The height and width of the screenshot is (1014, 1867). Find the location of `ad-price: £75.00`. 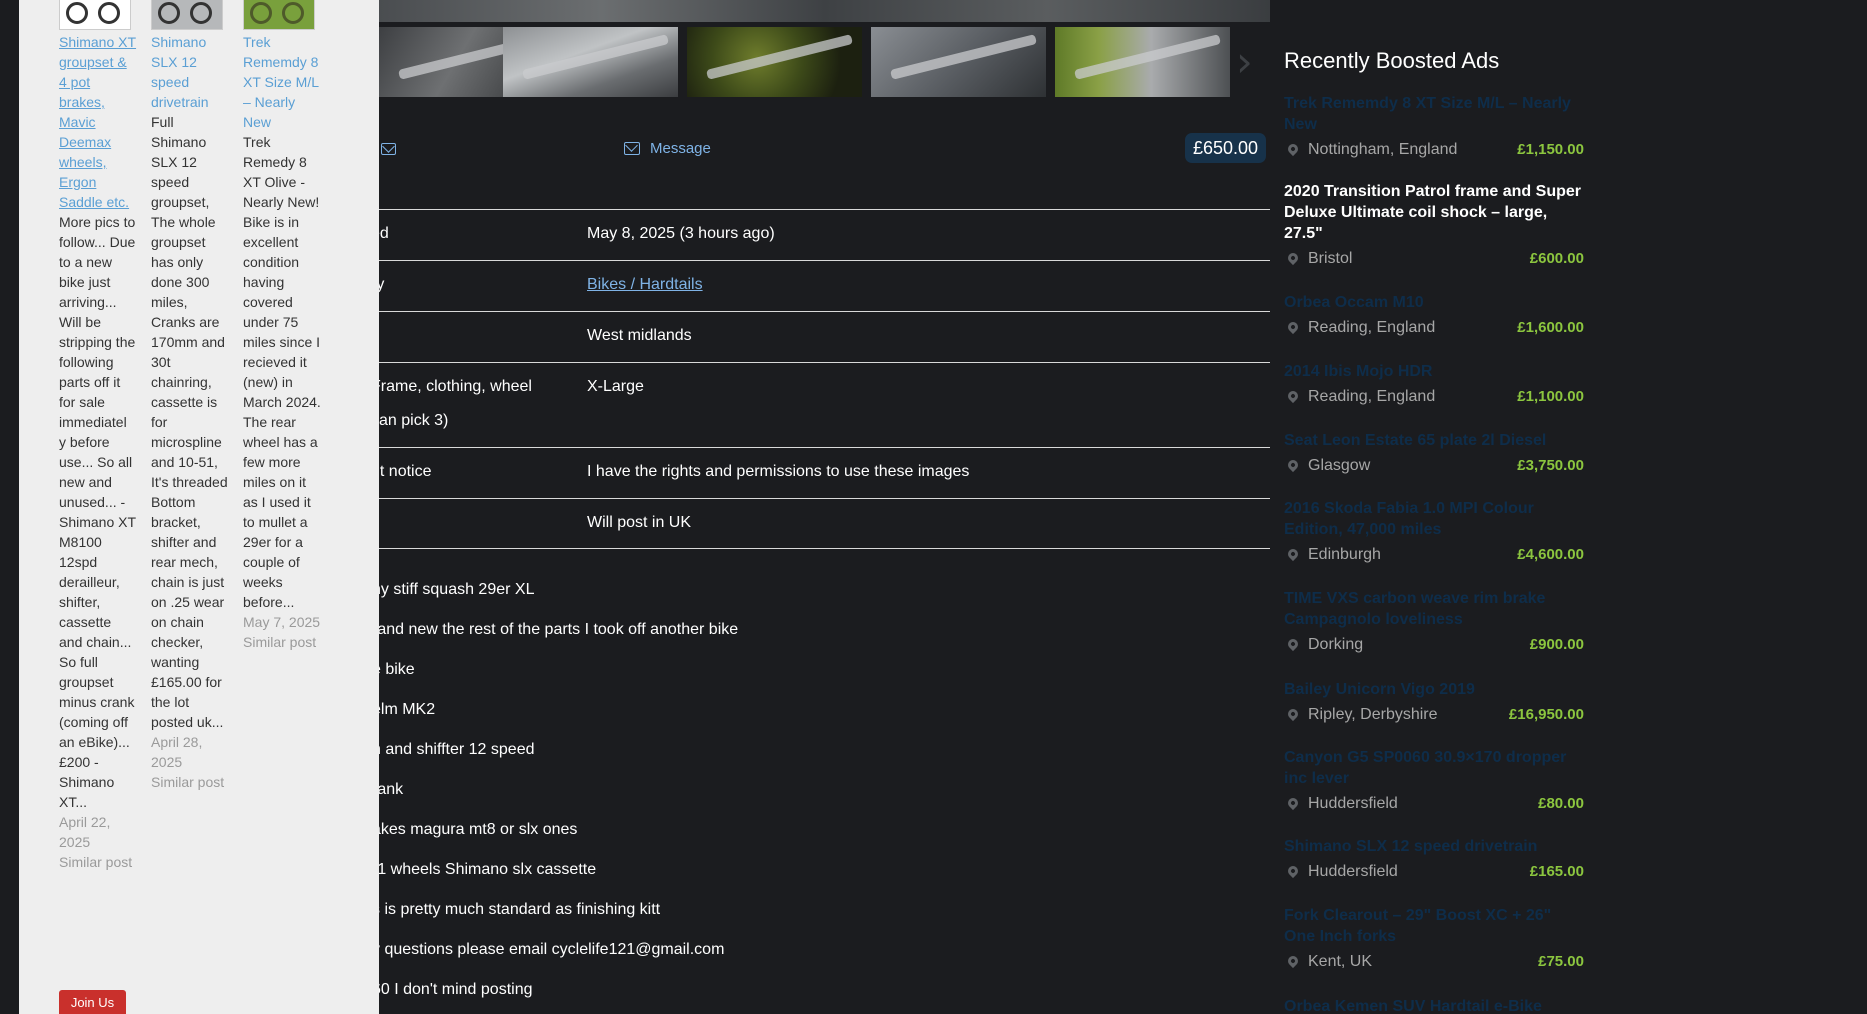

ad-price: £75.00 is located at coordinates (1561, 961).